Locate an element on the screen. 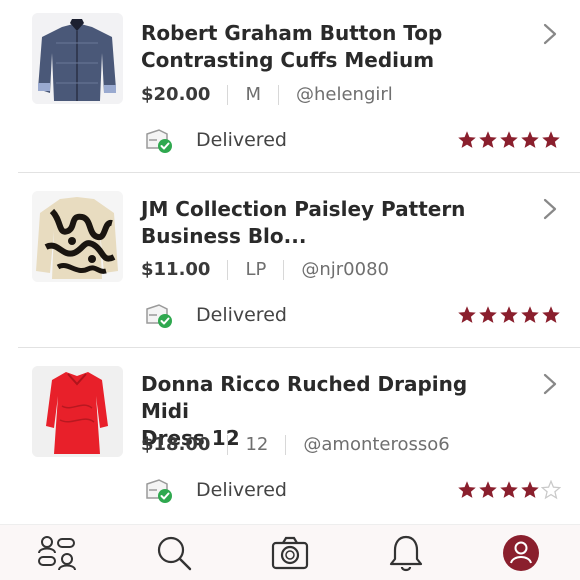 The image size is (580, 580). item-meta: $18.00 12 @amonterosso6 is located at coordinates (295, 444).